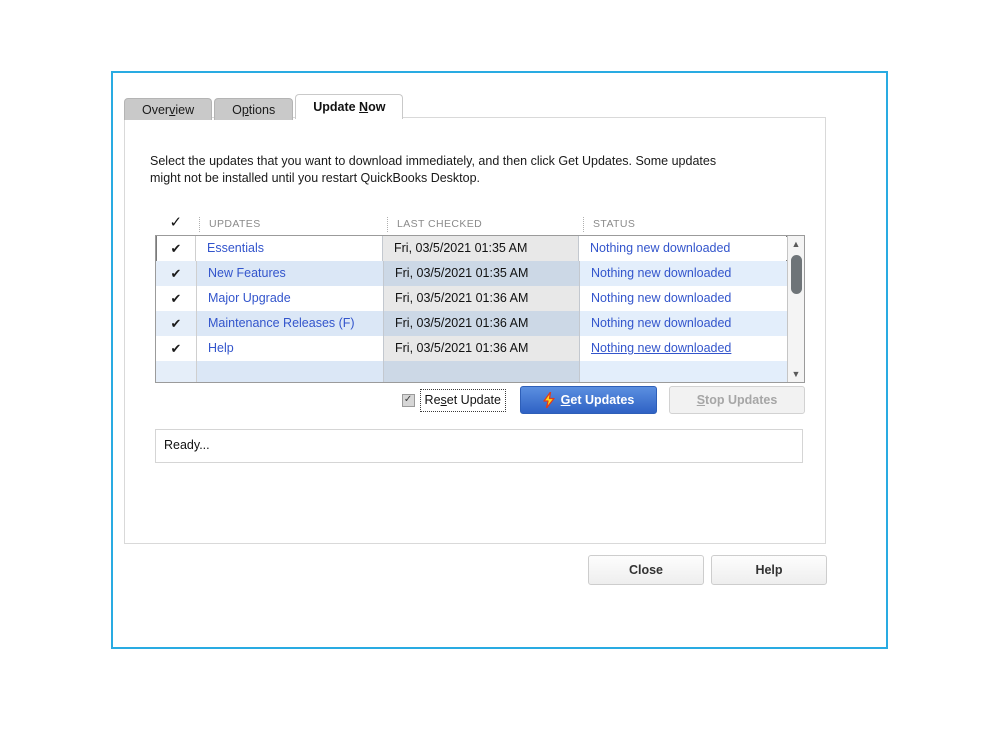 This screenshot has width=999, height=749. What do you see at coordinates (290, 323) in the screenshot?
I see `row-update-name: Maintenance Releases (F)` at bounding box center [290, 323].